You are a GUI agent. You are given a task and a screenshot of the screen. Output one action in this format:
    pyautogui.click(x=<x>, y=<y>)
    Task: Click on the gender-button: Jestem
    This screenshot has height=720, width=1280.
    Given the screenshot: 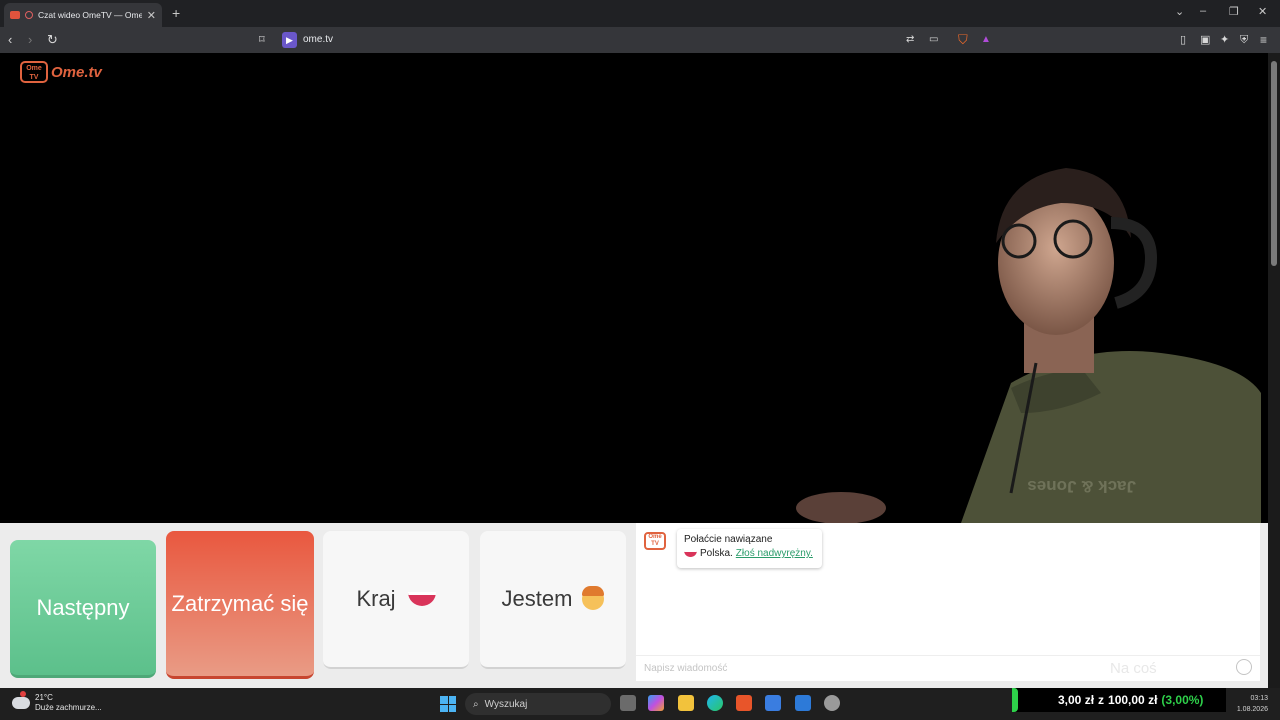 What is the action you would take?
    pyautogui.click(x=553, y=600)
    